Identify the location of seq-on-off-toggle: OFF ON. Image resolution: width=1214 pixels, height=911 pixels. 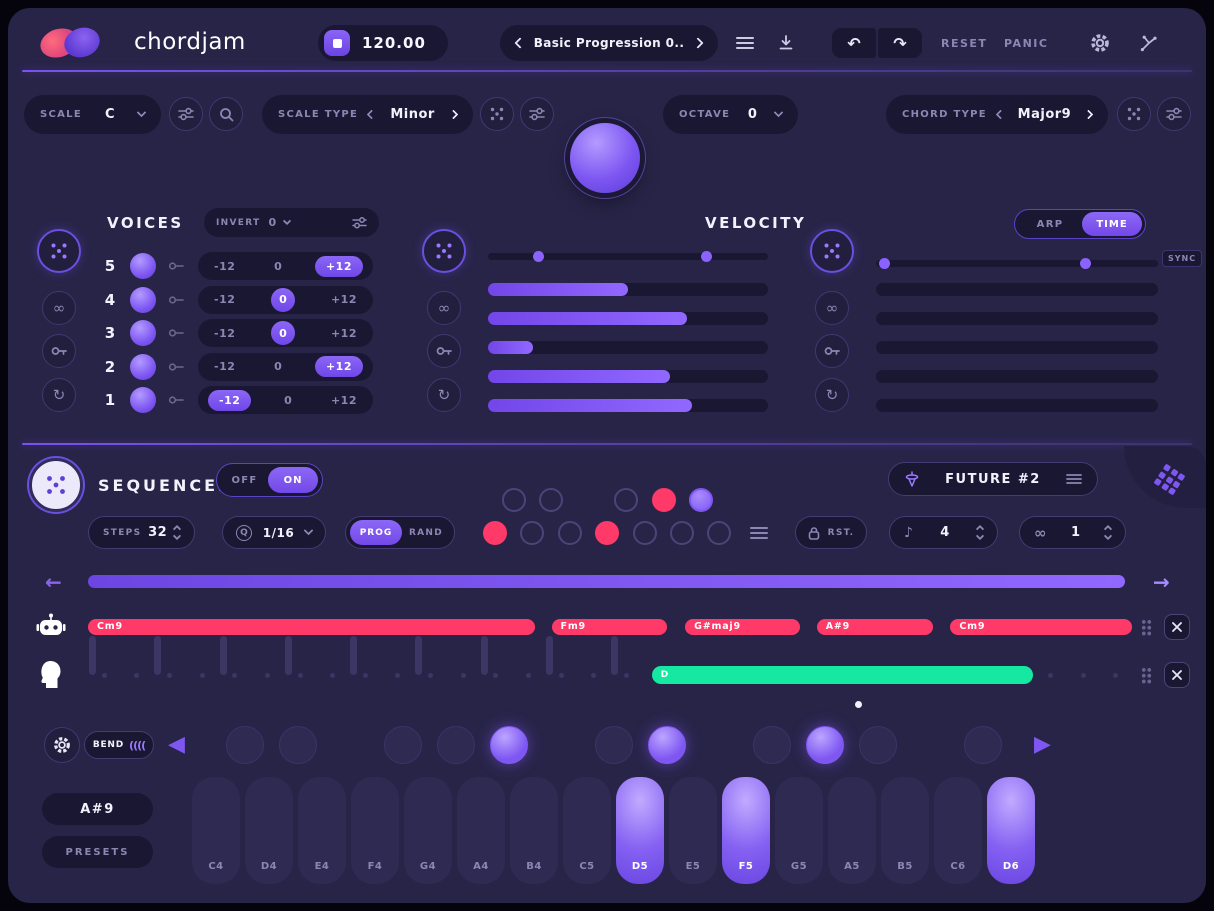
(269, 480).